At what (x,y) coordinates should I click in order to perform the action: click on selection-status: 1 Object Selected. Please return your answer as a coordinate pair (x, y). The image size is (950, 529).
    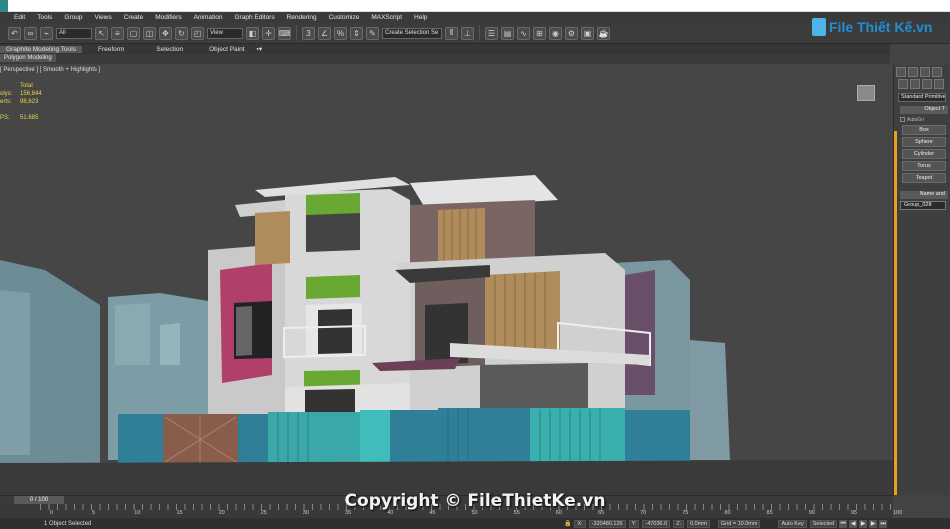
    Looking at the image, I should click on (68, 523).